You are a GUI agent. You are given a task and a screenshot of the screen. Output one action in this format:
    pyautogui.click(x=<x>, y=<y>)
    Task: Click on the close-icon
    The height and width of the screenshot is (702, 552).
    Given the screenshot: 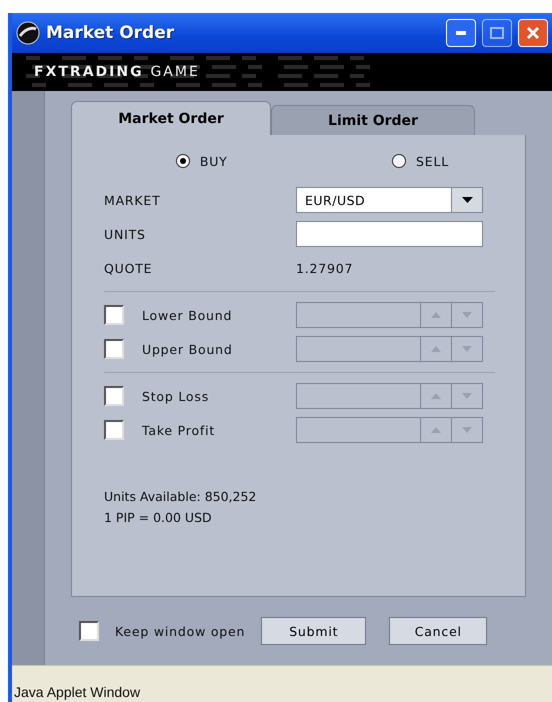 What is the action you would take?
    pyautogui.click(x=533, y=33)
    